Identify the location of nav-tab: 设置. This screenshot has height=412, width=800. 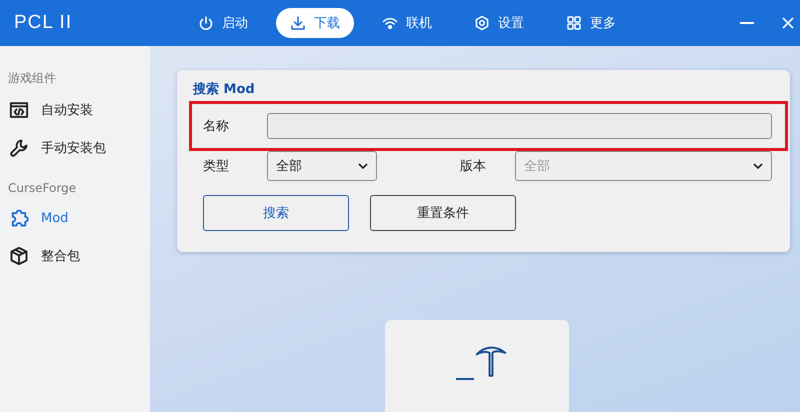
(499, 23).